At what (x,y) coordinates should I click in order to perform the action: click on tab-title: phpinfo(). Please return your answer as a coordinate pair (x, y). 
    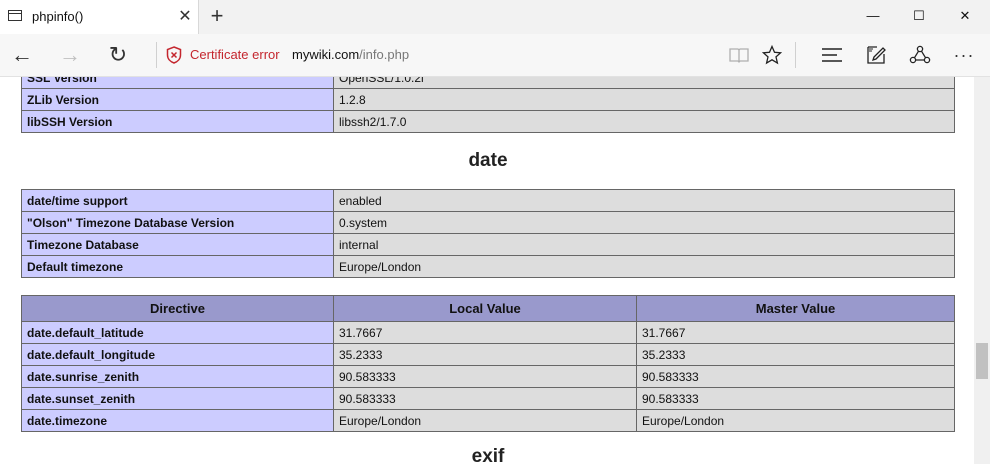
    Looking at the image, I should click on (58, 16).